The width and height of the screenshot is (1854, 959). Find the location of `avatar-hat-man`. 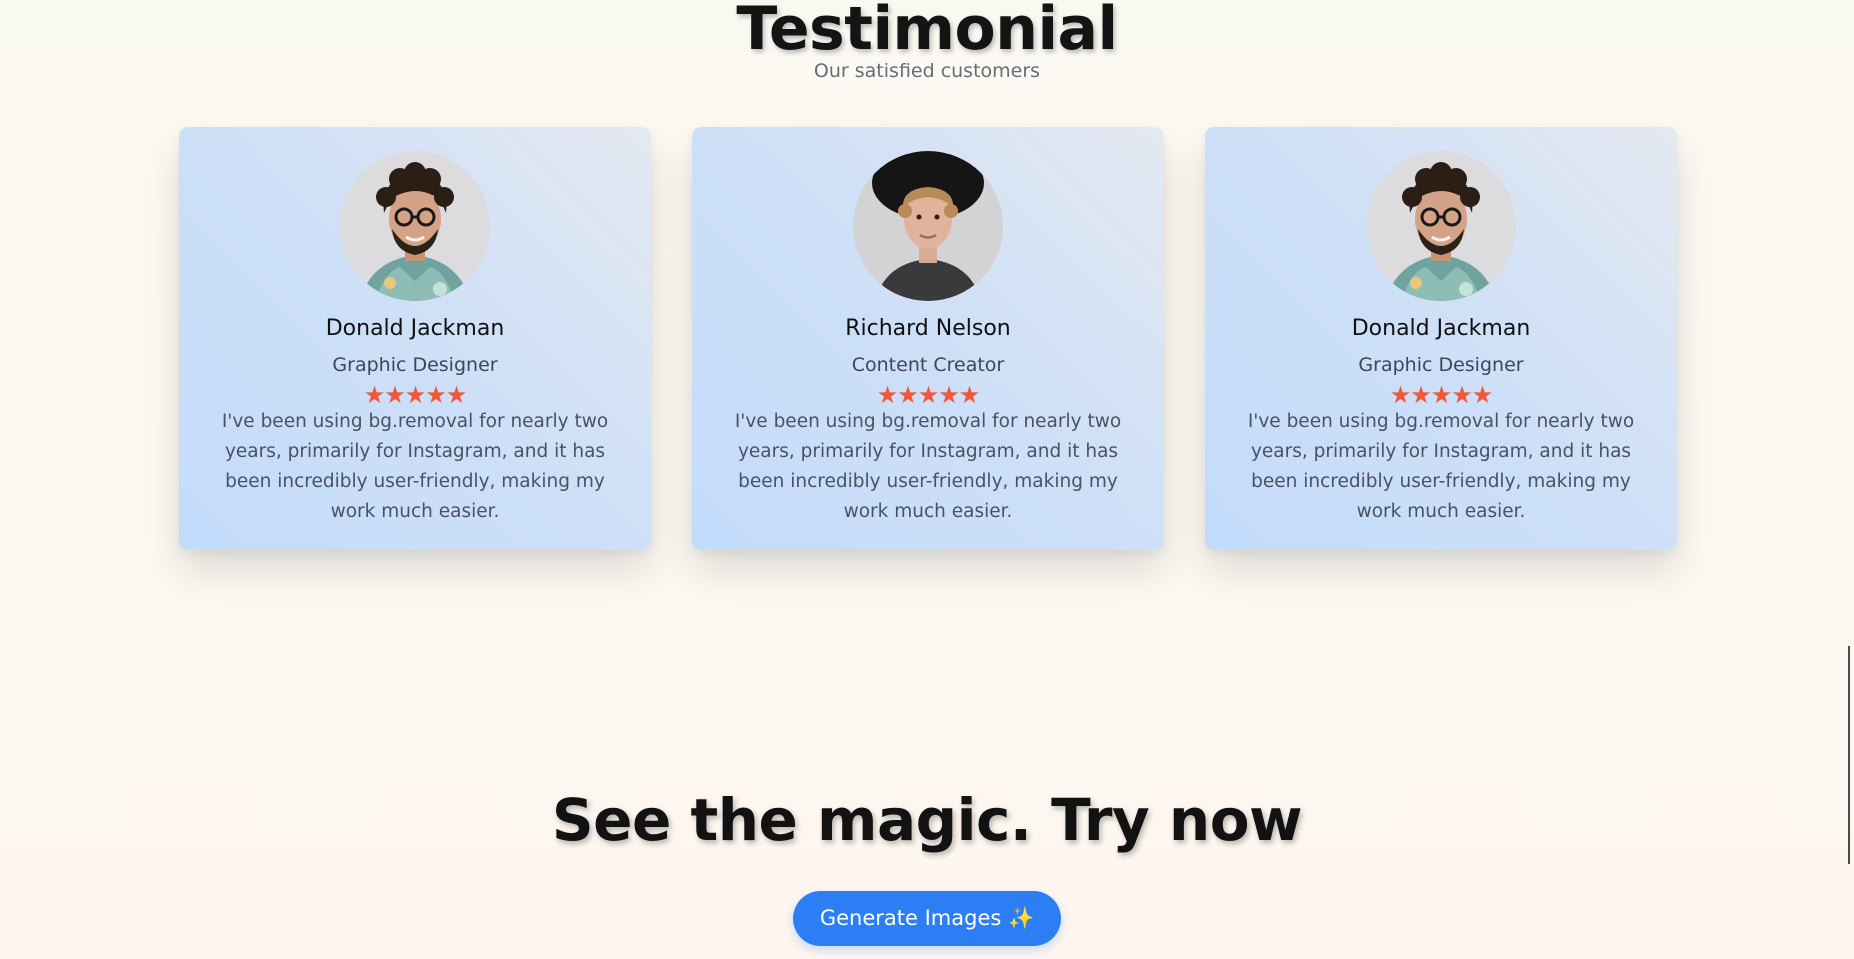

avatar-hat-man is located at coordinates (928, 226).